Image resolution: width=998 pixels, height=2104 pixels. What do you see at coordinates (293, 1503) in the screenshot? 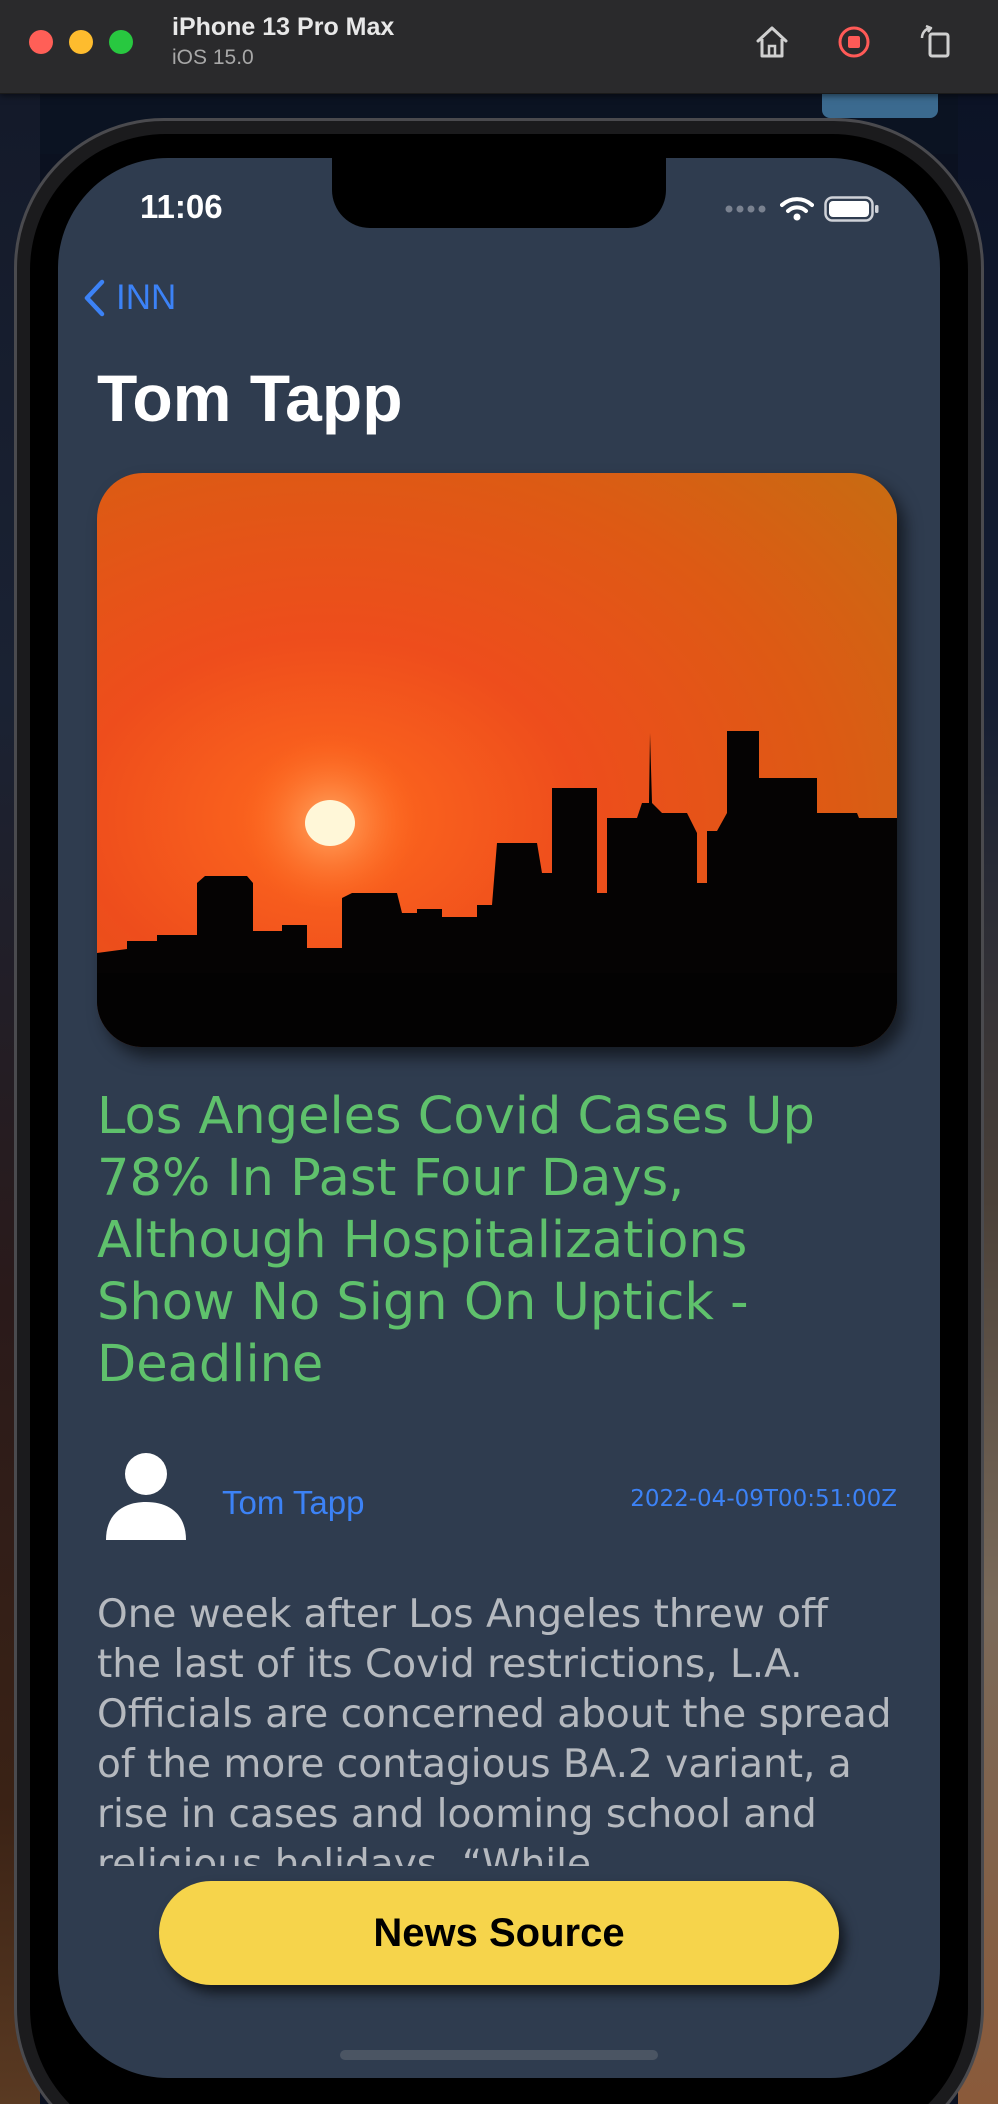
I see `author-name: Tom Tapp` at bounding box center [293, 1503].